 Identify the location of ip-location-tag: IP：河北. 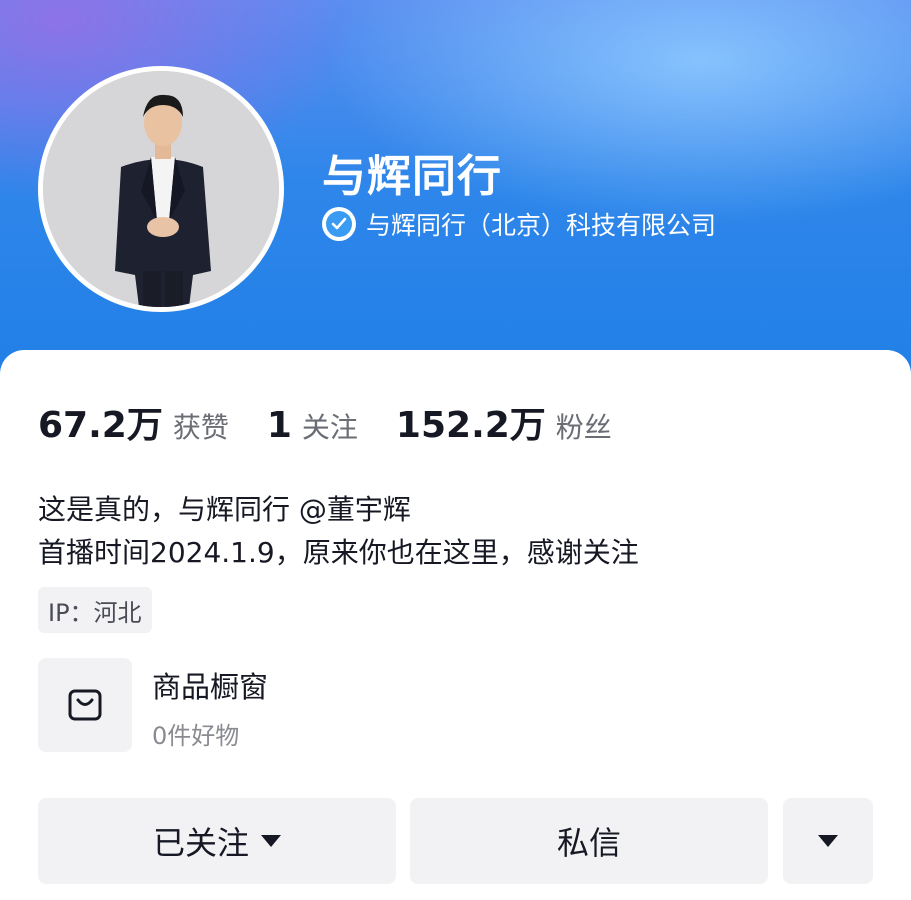
(95, 610).